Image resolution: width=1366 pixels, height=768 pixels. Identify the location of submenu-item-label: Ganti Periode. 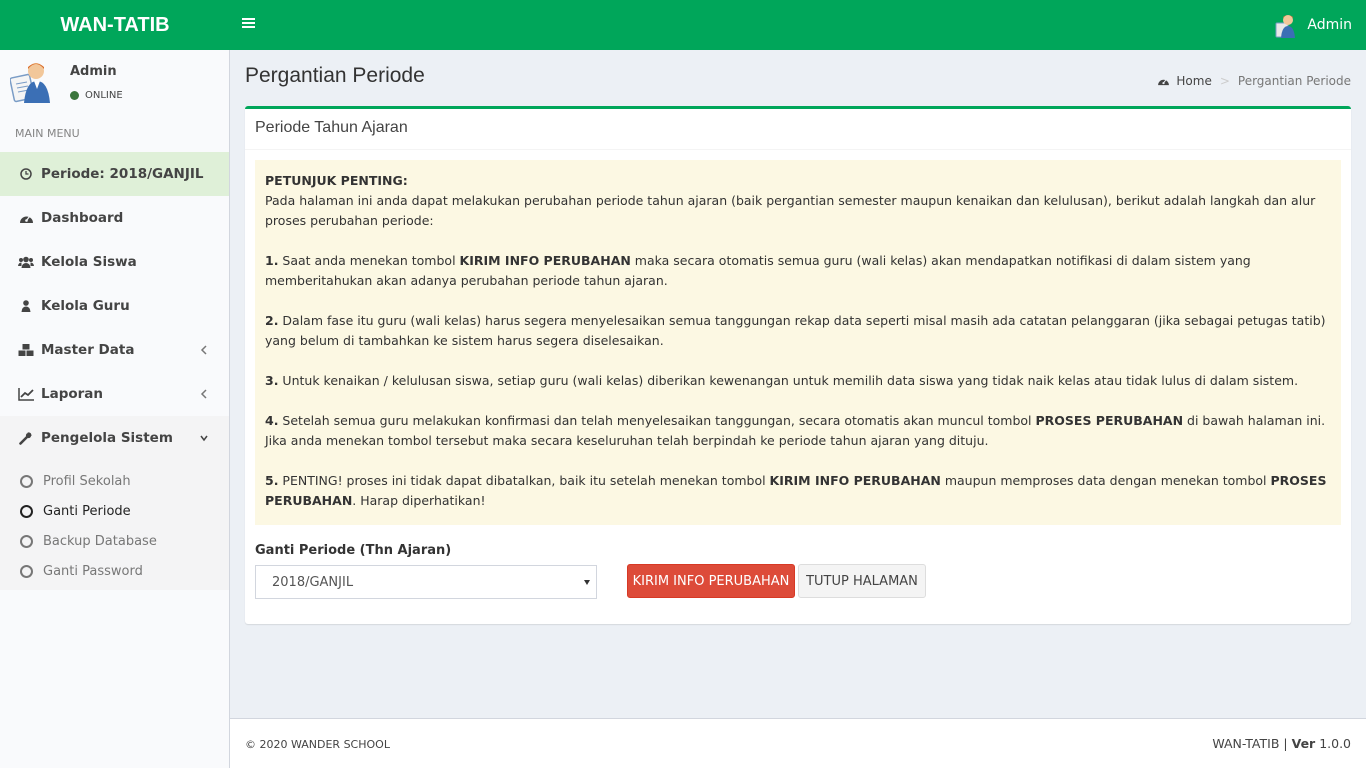
(87, 511).